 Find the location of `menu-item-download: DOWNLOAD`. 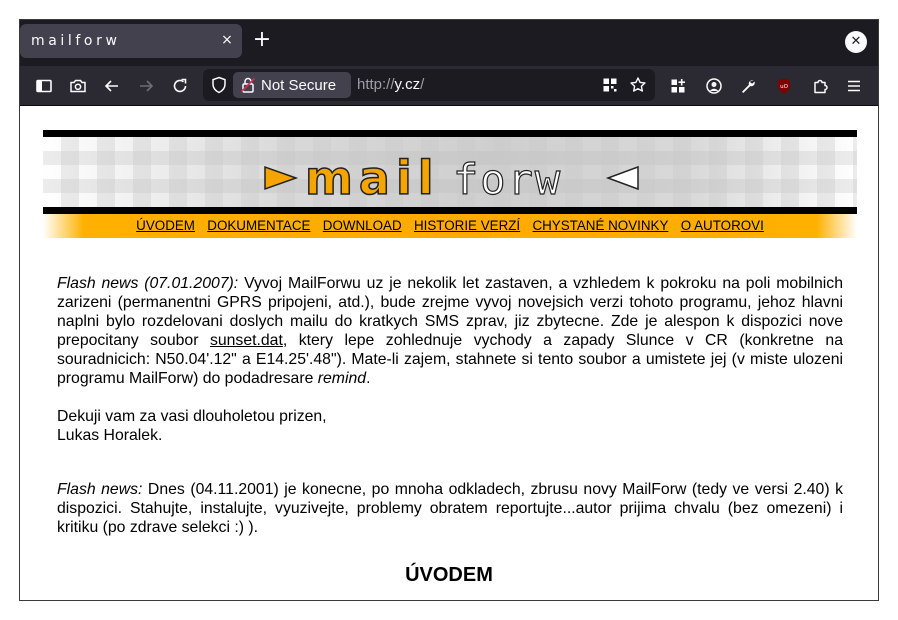

menu-item-download: DOWNLOAD is located at coordinates (362, 225).